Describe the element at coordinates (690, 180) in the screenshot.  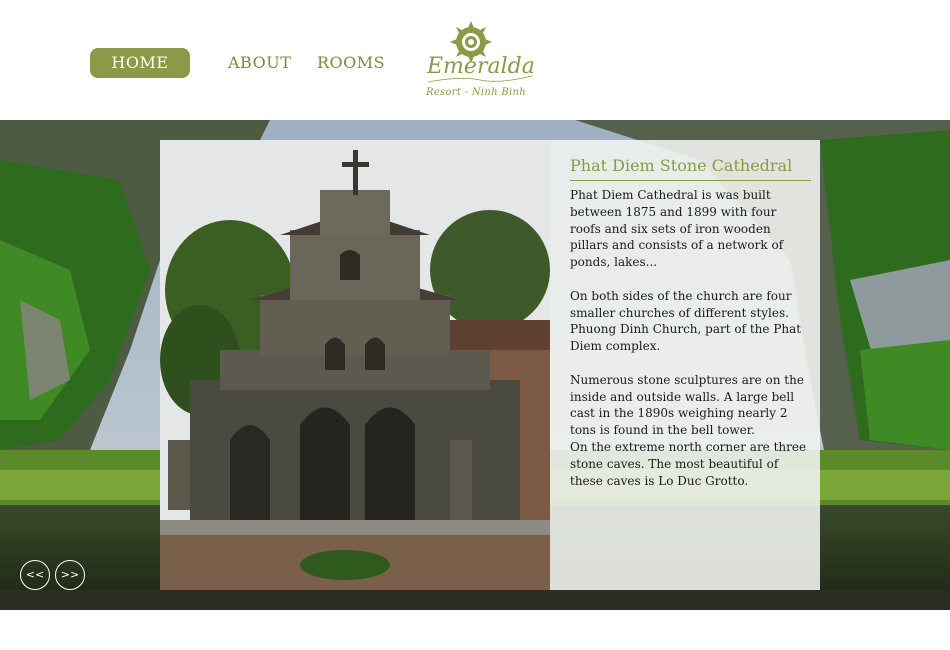
I see `title-divider` at that location.